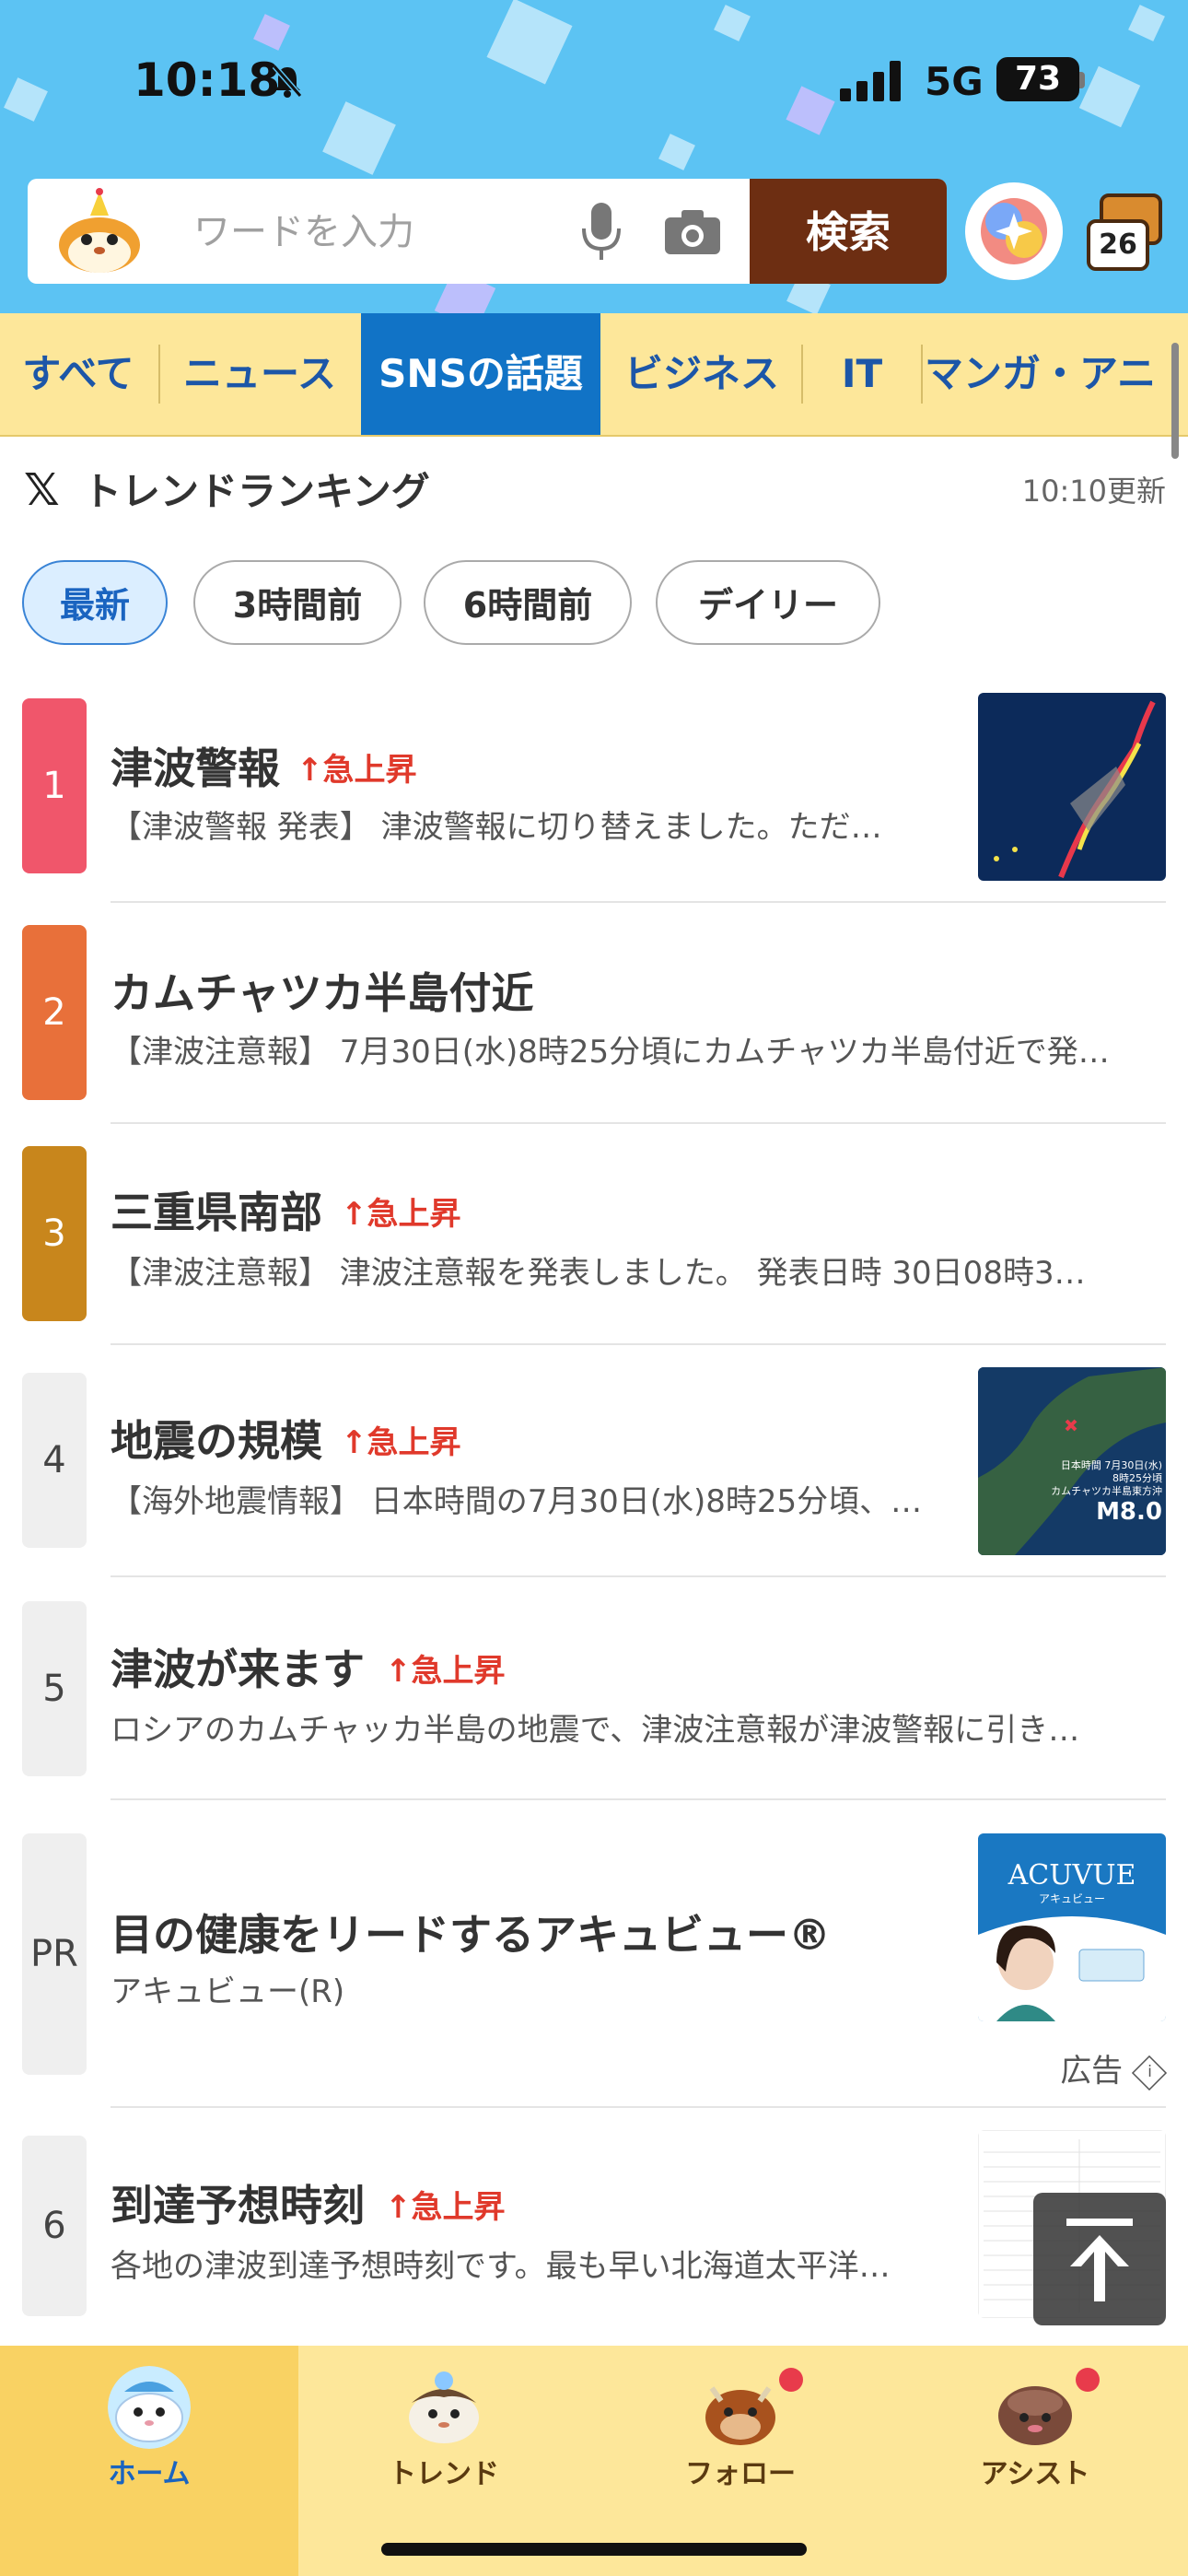 The image size is (1188, 2576). Describe the element at coordinates (54, 1233) in the screenshot. I see `rank-badge: 3` at that location.